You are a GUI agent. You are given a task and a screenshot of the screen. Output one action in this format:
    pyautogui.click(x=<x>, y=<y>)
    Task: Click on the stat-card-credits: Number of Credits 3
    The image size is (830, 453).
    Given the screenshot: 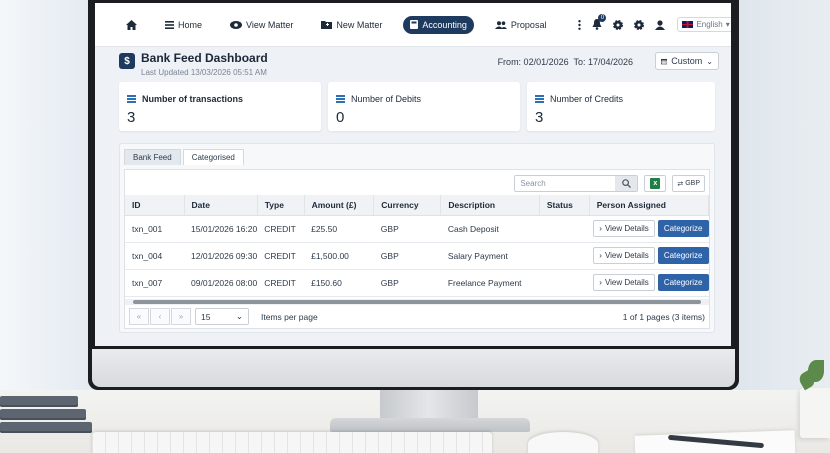 What is the action you would take?
    pyautogui.click(x=621, y=106)
    